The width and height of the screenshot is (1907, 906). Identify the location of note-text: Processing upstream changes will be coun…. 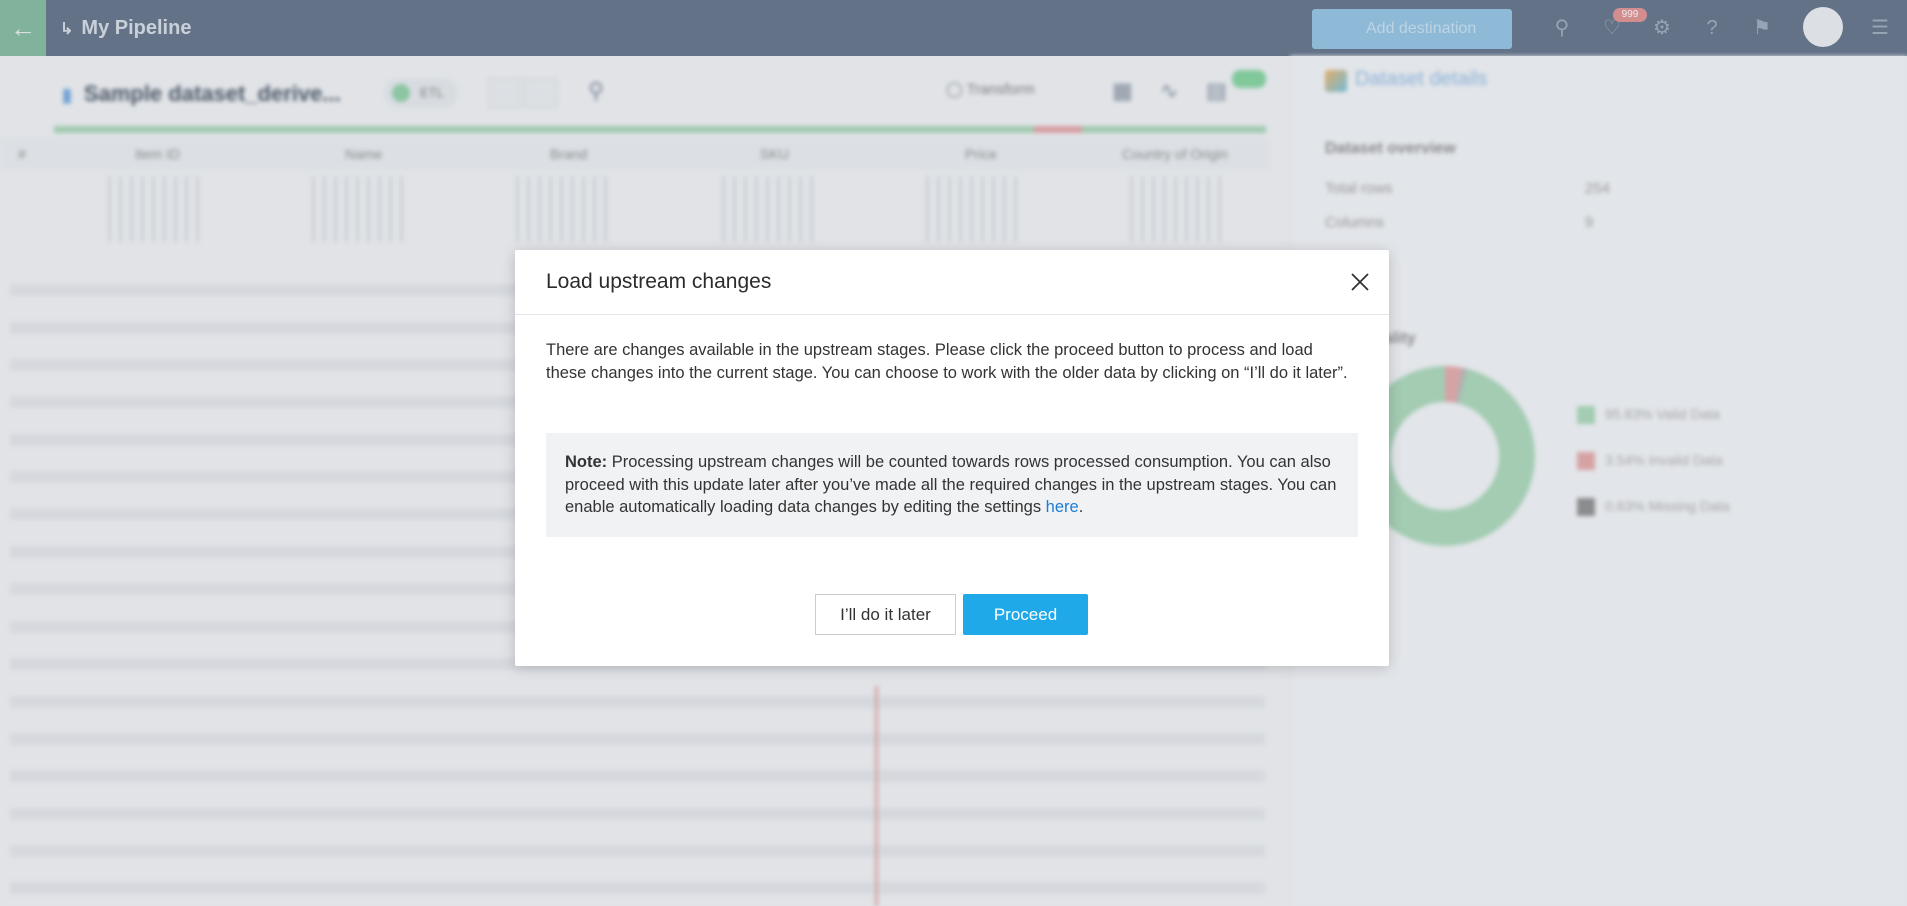
(951, 484).